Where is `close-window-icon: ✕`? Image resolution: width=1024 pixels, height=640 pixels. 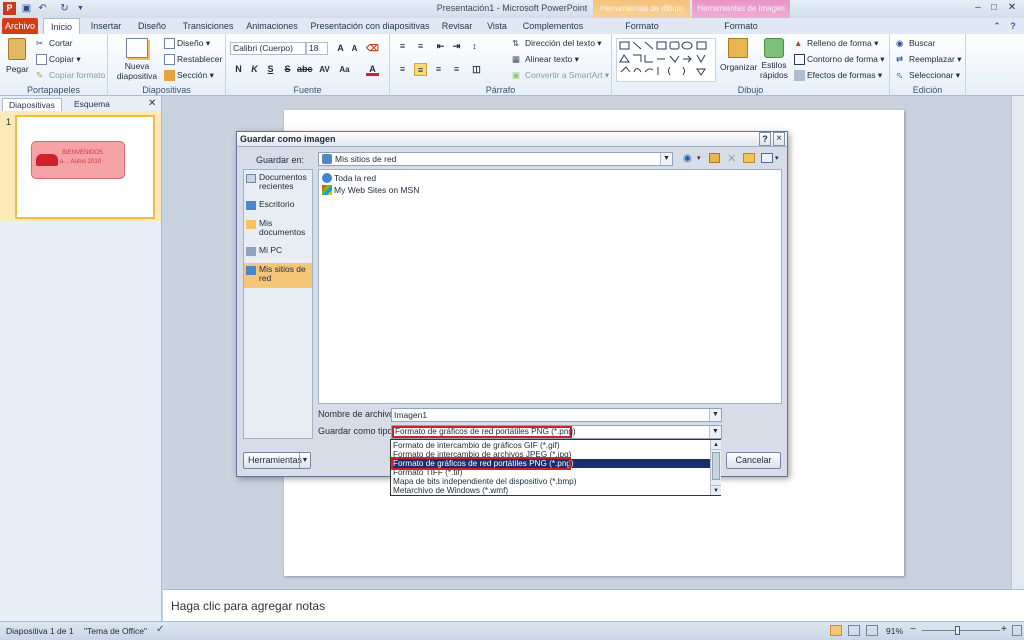
close-window-icon: ✕ is located at coordinates (1012, 8).